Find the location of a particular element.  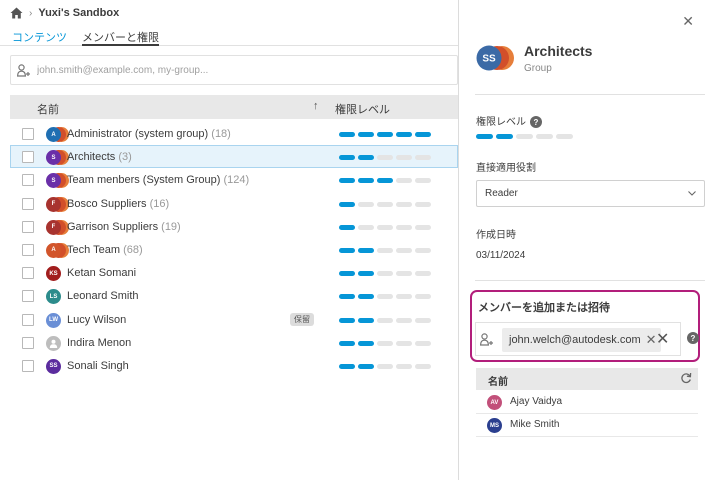

list-item: AV Ajay Vaidya is located at coordinates (587, 402).